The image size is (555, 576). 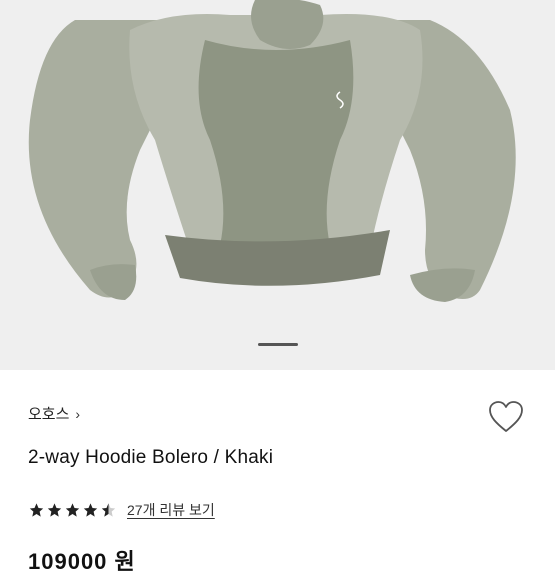 What do you see at coordinates (121, 510) in the screenshot?
I see `rating-row: 27개 리뷰 보기` at bounding box center [121, 510].